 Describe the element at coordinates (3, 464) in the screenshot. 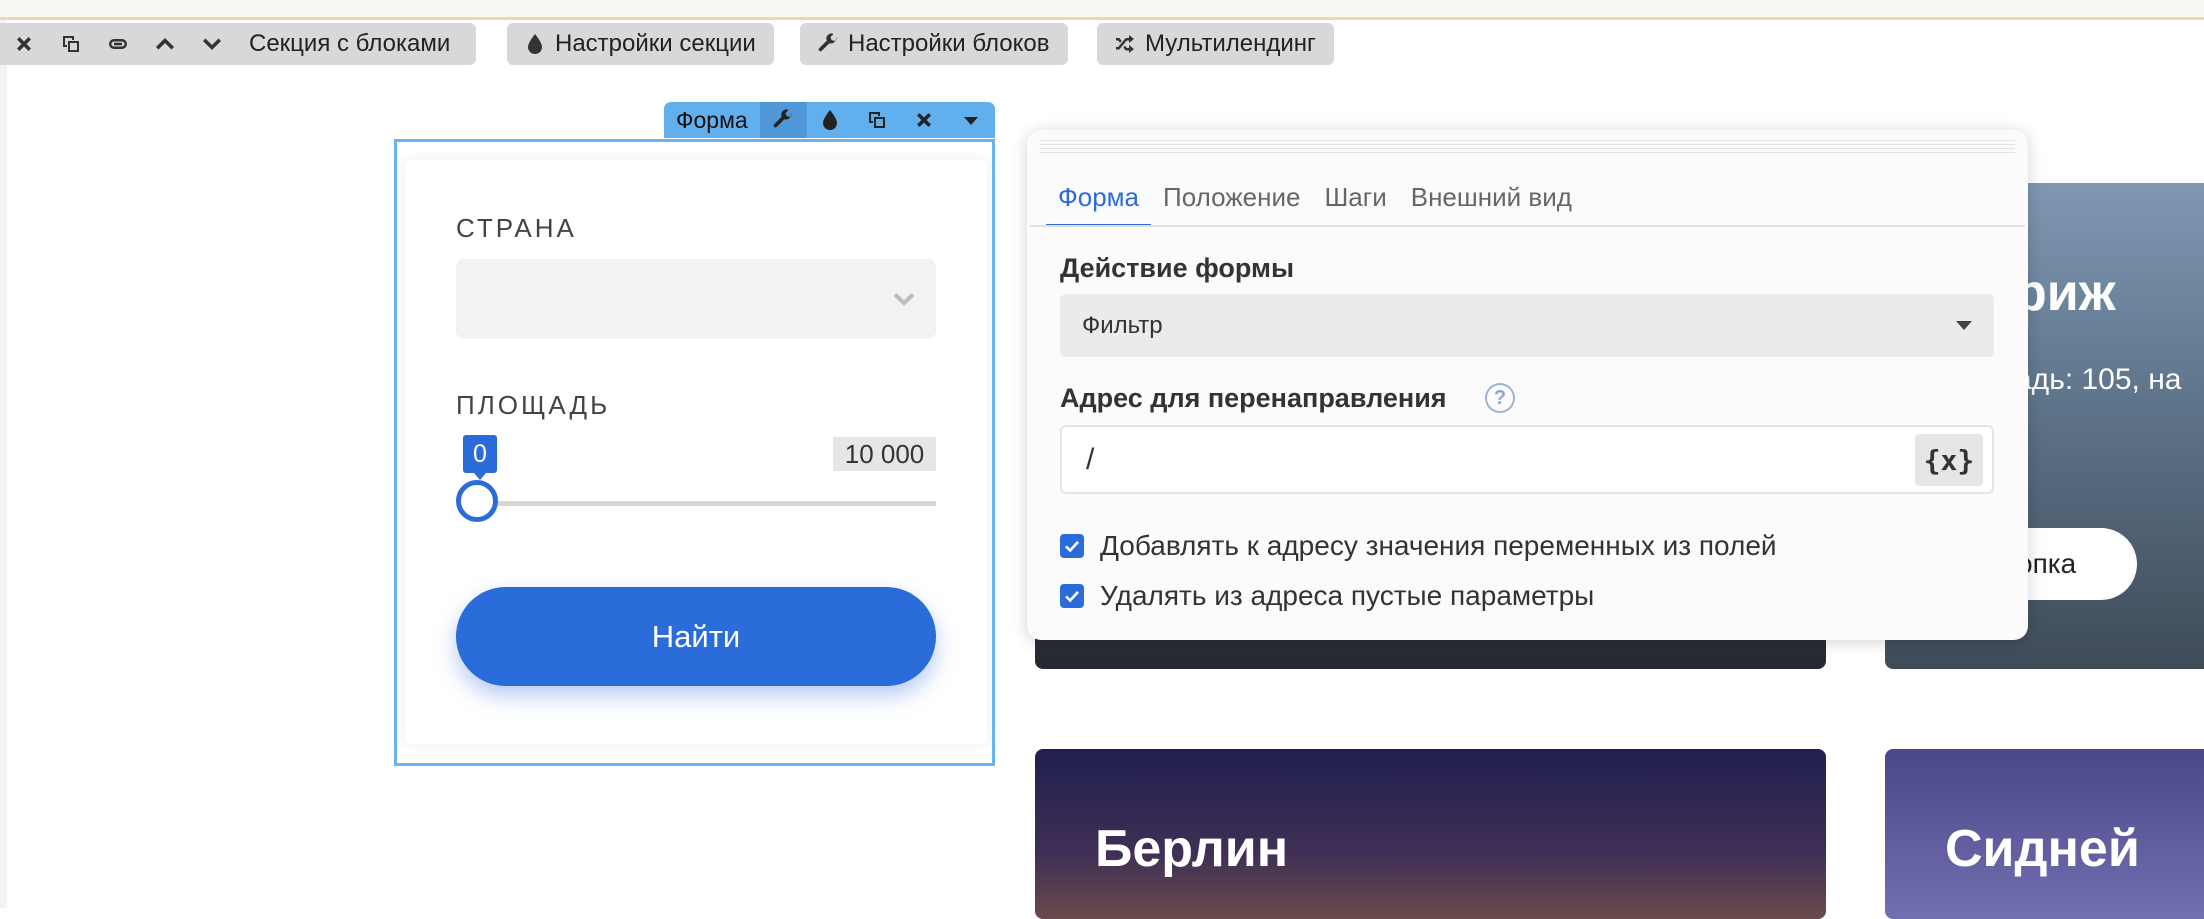

I see `left-edge-strip` at that location.